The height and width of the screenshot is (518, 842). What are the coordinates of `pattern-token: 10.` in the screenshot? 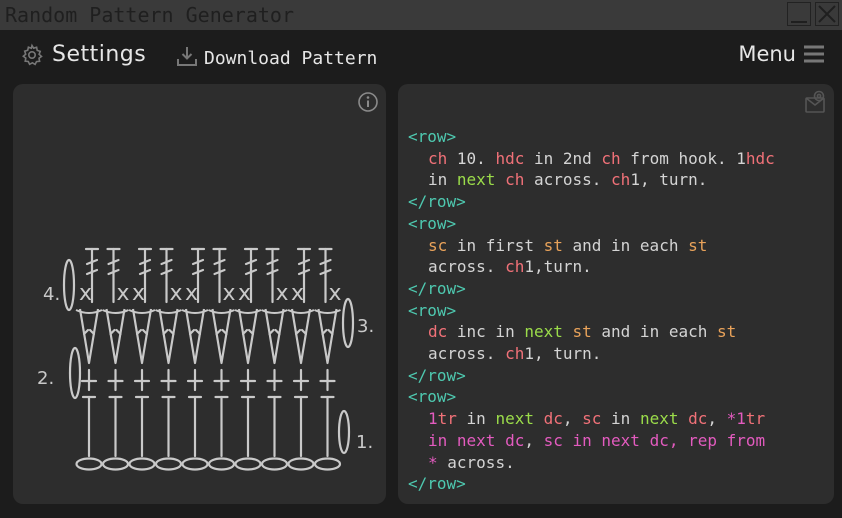 It's located at (471, 158).